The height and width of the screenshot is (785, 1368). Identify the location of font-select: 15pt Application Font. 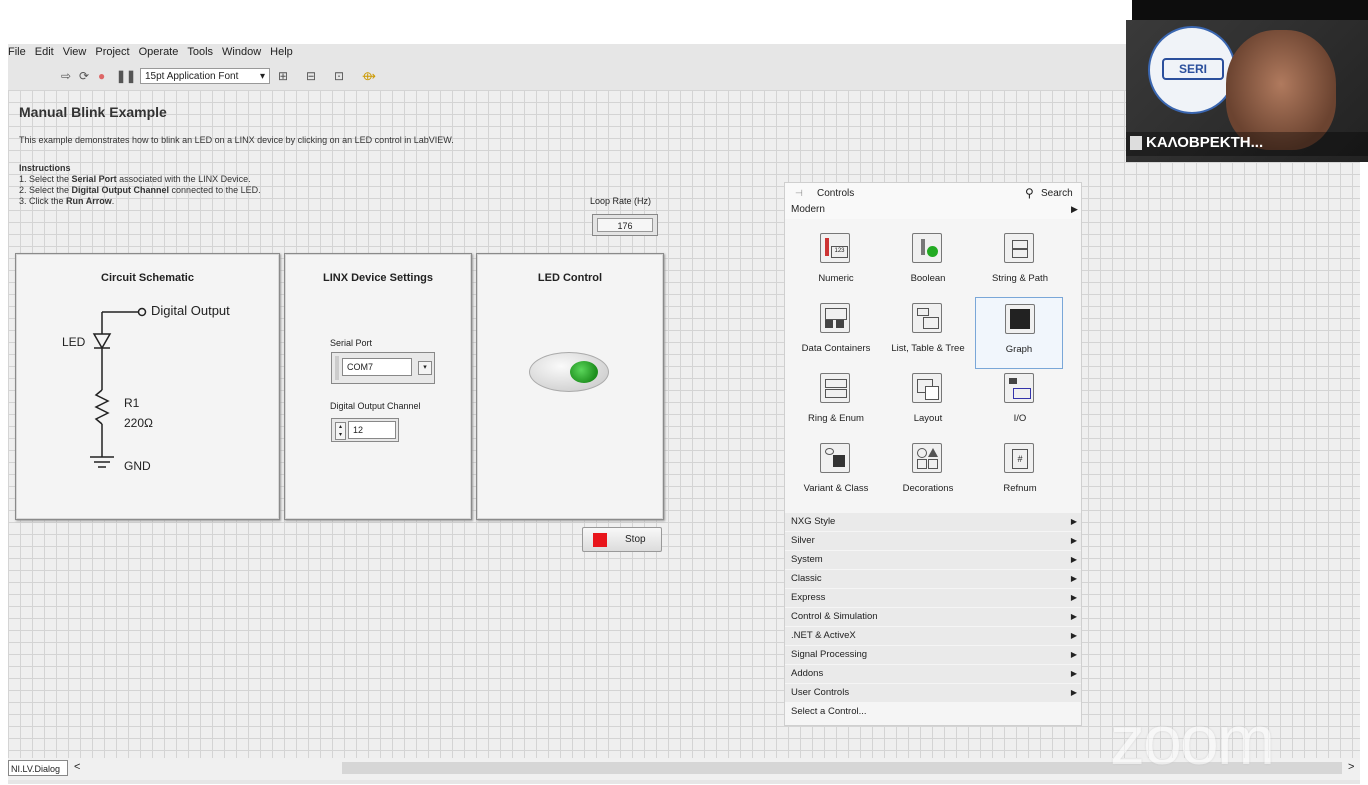
(205, 76).